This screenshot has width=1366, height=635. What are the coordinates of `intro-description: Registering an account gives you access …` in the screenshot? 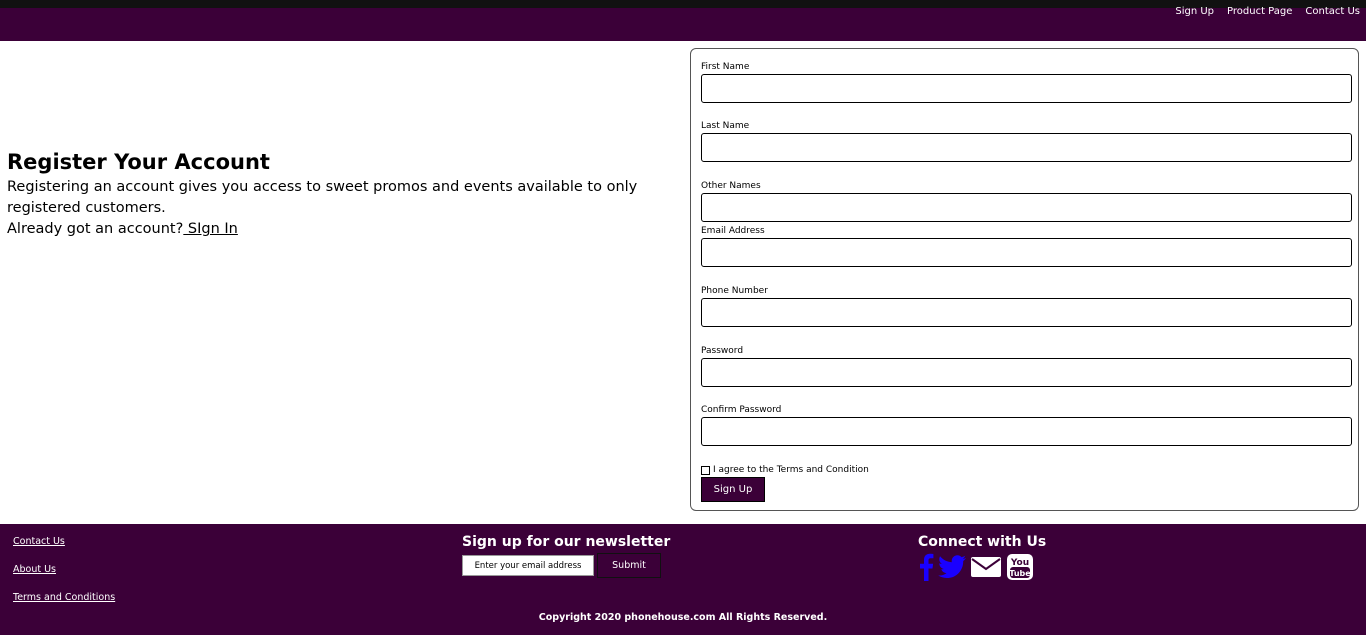 It's located at (322, 197).